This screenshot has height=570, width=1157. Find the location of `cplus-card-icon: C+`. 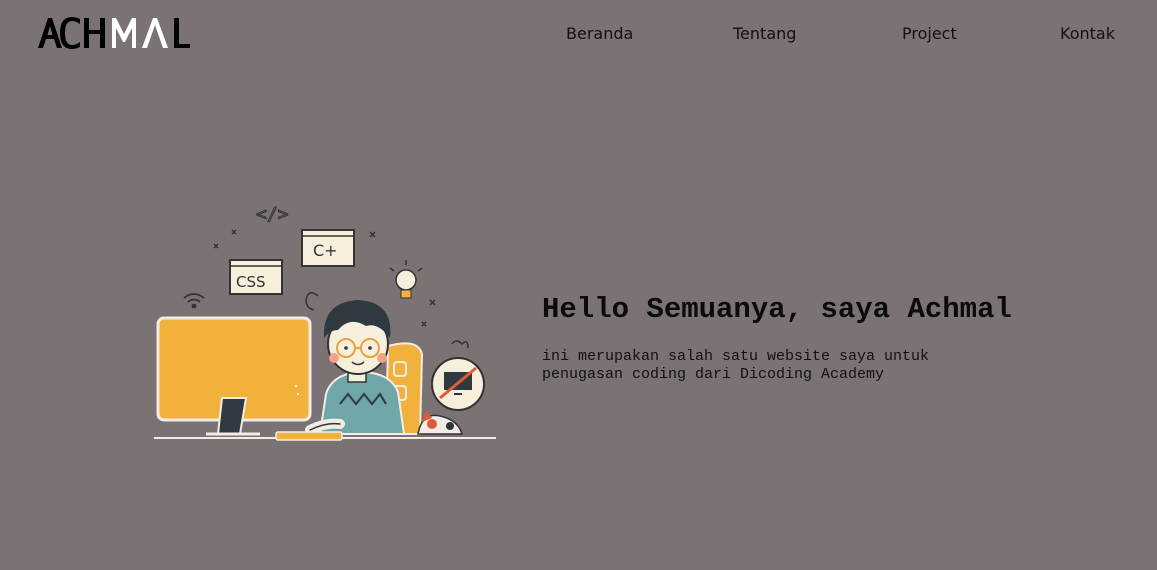

cplus-card-icon: C+ is located at coordinates (328, 248).